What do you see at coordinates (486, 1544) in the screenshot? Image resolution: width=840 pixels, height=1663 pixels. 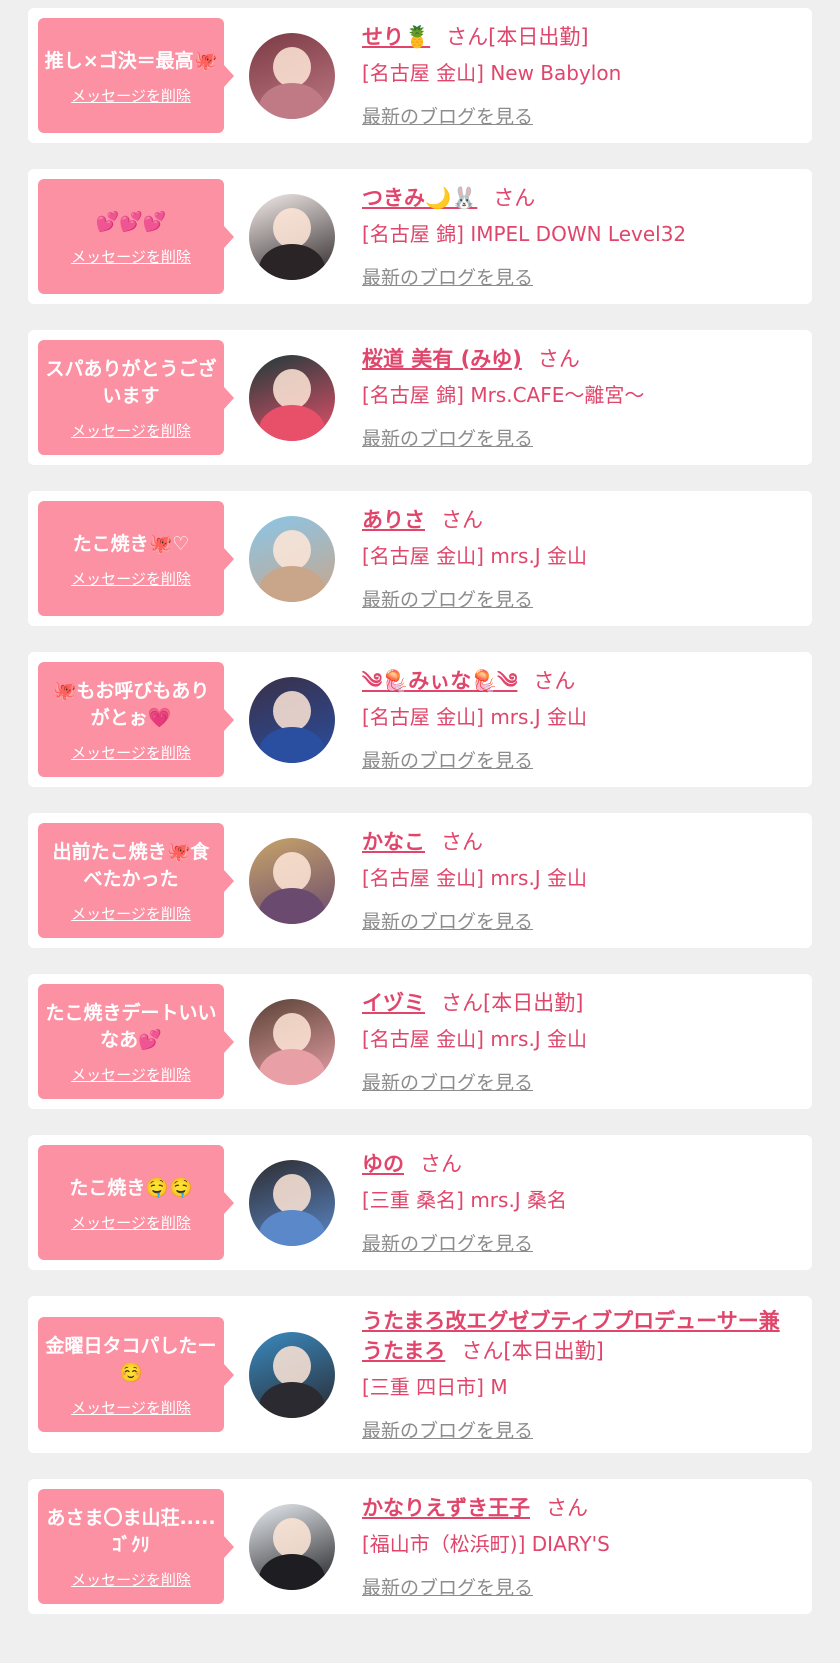 I see `shop-location: [福山市（松浜町)] DIARY'S` at bounding box center [486, 1544].